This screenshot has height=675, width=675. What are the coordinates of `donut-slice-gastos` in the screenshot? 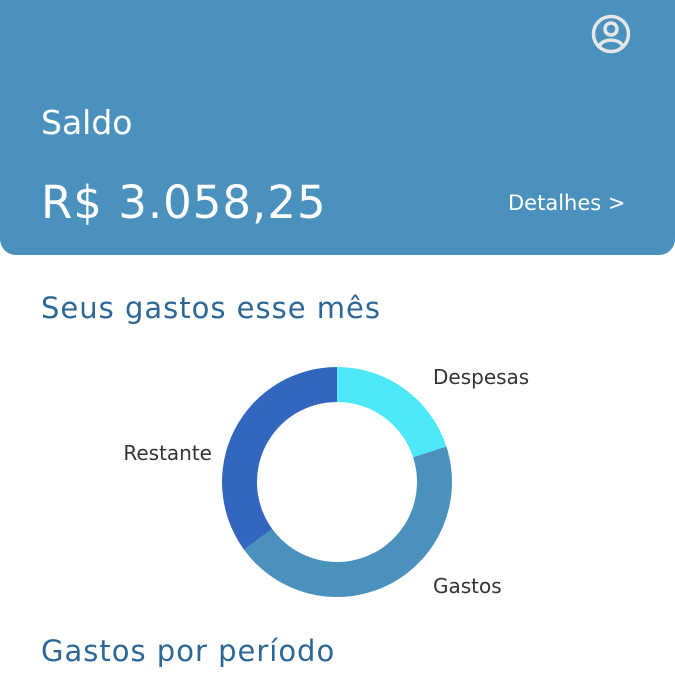 It's located at (347, 521).